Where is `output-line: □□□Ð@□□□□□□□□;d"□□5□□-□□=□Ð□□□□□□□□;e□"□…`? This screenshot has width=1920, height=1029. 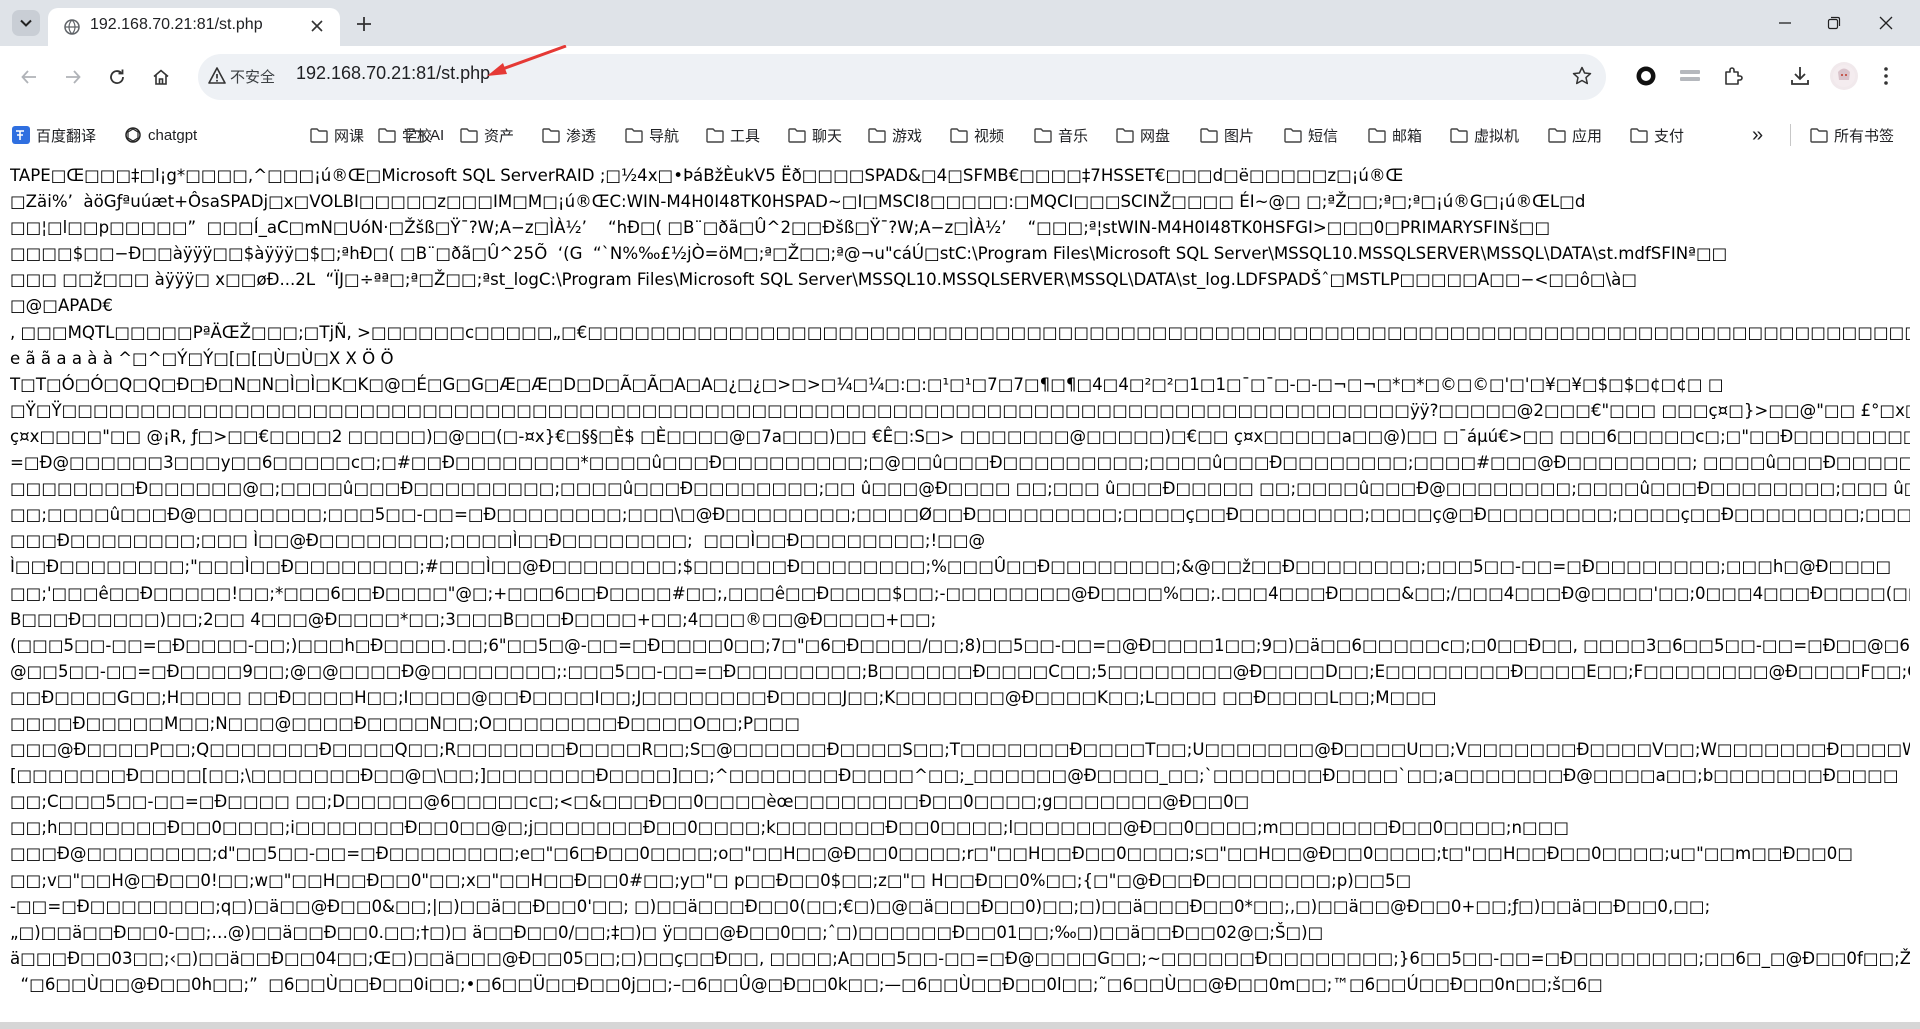 output-line: □□□Ð@□□□□□□□□;d"□□5□□-□□=□Ð□□□□□□□□;e□"□… is located at coordinates (932, 854).